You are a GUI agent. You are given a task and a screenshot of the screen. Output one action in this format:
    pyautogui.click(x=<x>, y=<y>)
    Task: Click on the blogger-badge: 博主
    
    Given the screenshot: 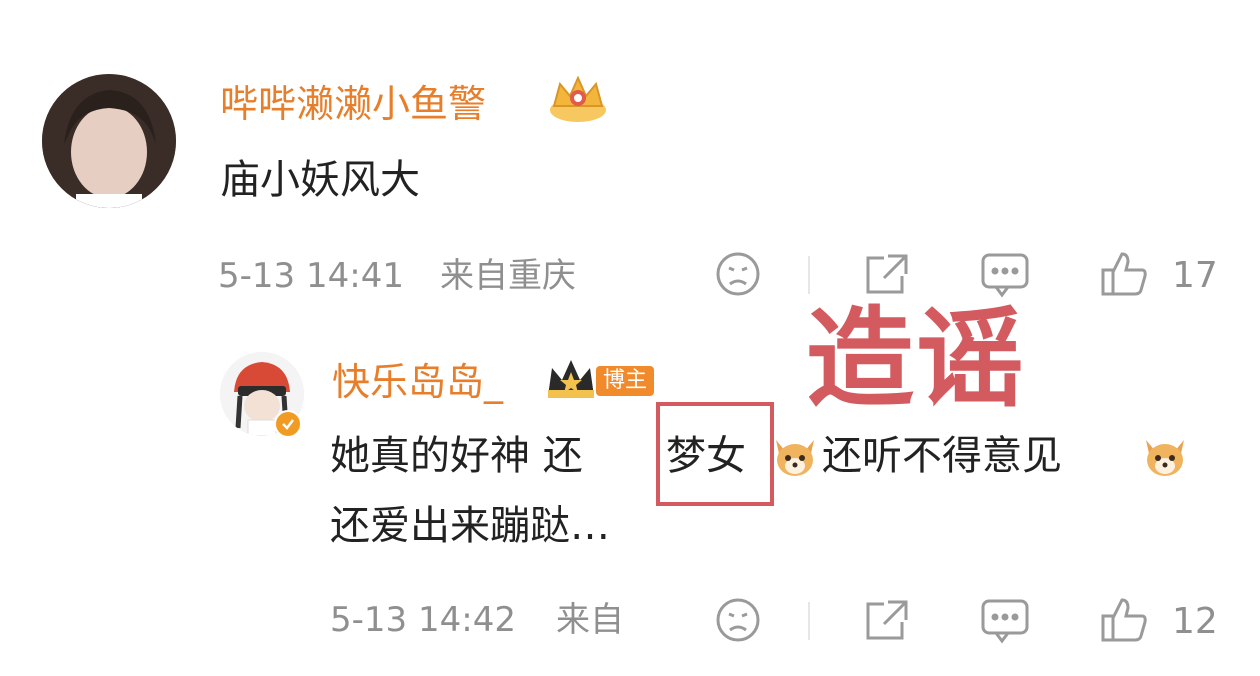 What is the action you would take?
    pyautogui.click(x=625, y=381)
    